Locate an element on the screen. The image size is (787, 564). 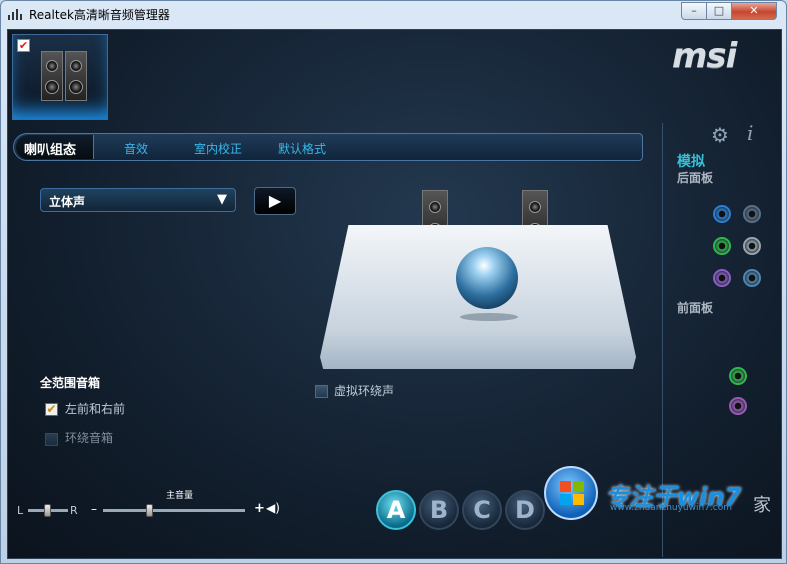
tab-room-correction: 室内校正 is located at coordinates (218, 148).